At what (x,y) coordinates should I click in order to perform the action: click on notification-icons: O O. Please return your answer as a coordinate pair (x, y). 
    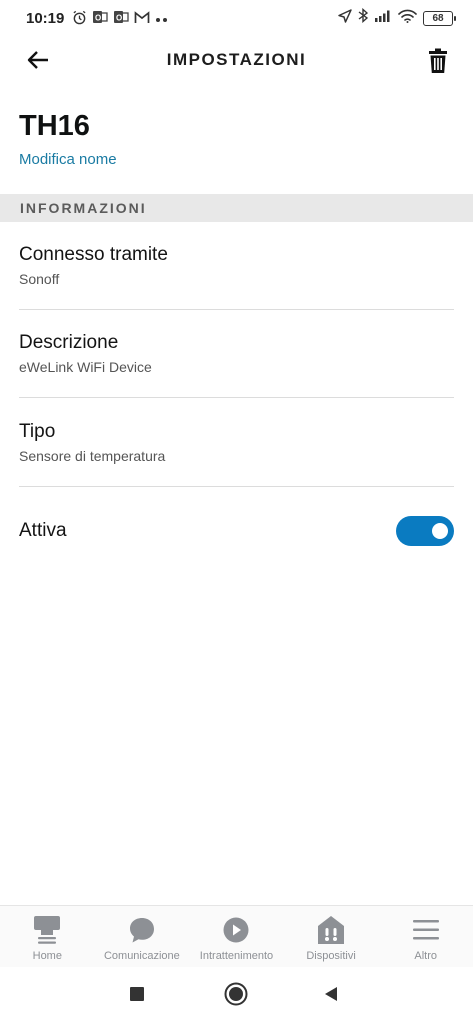
    Looking at the image, I should click on (120, 18).